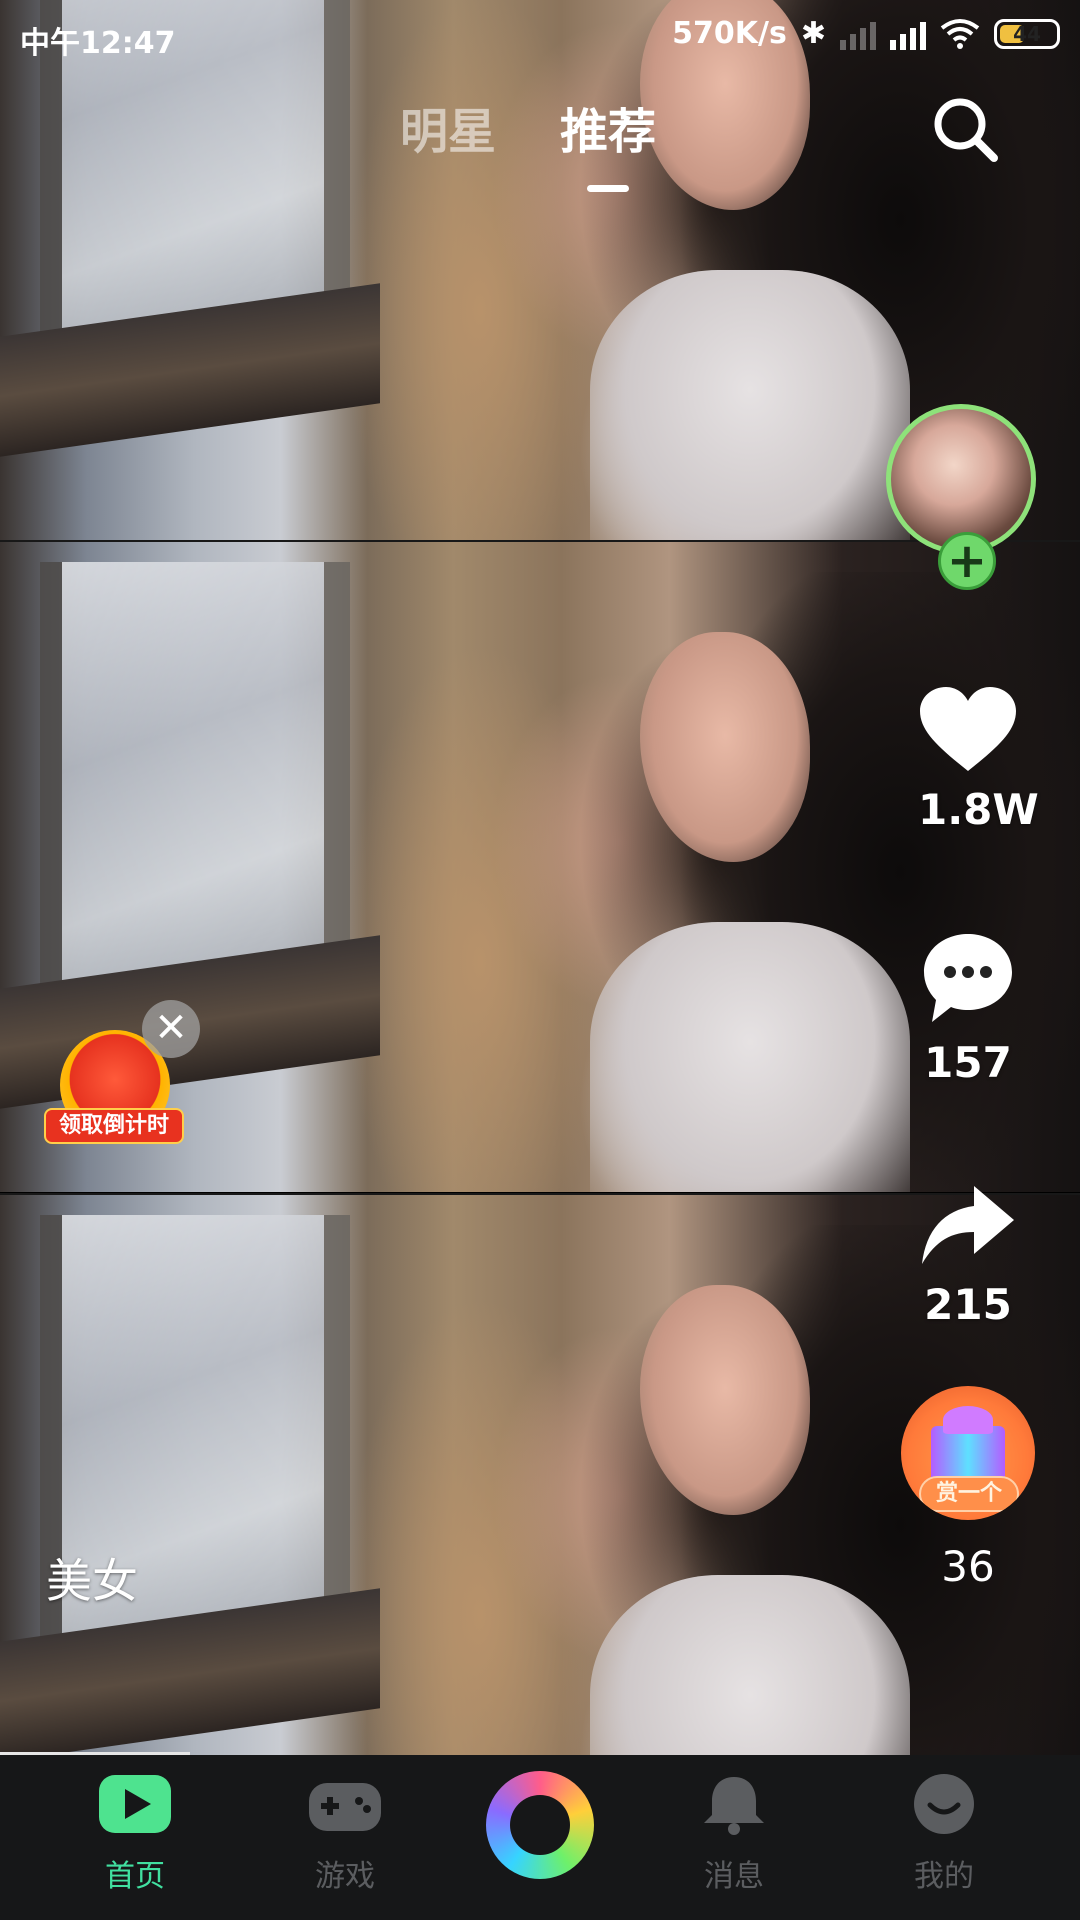  What do you see at coordinates (978, 809) in the screenshot?
I see `like-count: 1.8W` at bounding box center [978, 809].